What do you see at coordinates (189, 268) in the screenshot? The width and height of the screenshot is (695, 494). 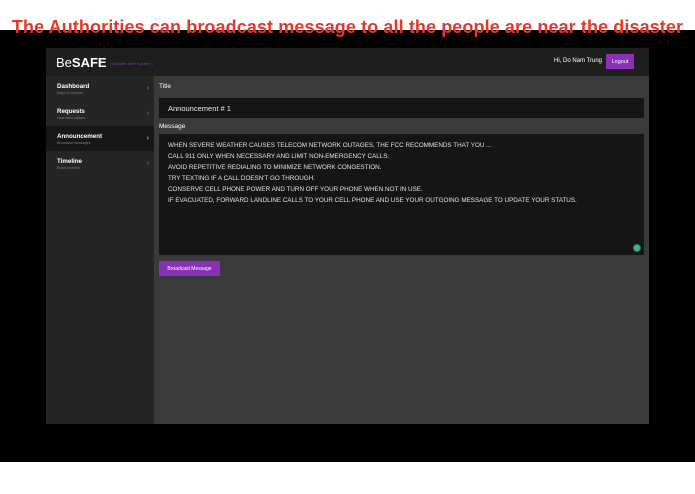 I see `broadcast-message-button: Broadcast Message` at bounding box center [189, 268].